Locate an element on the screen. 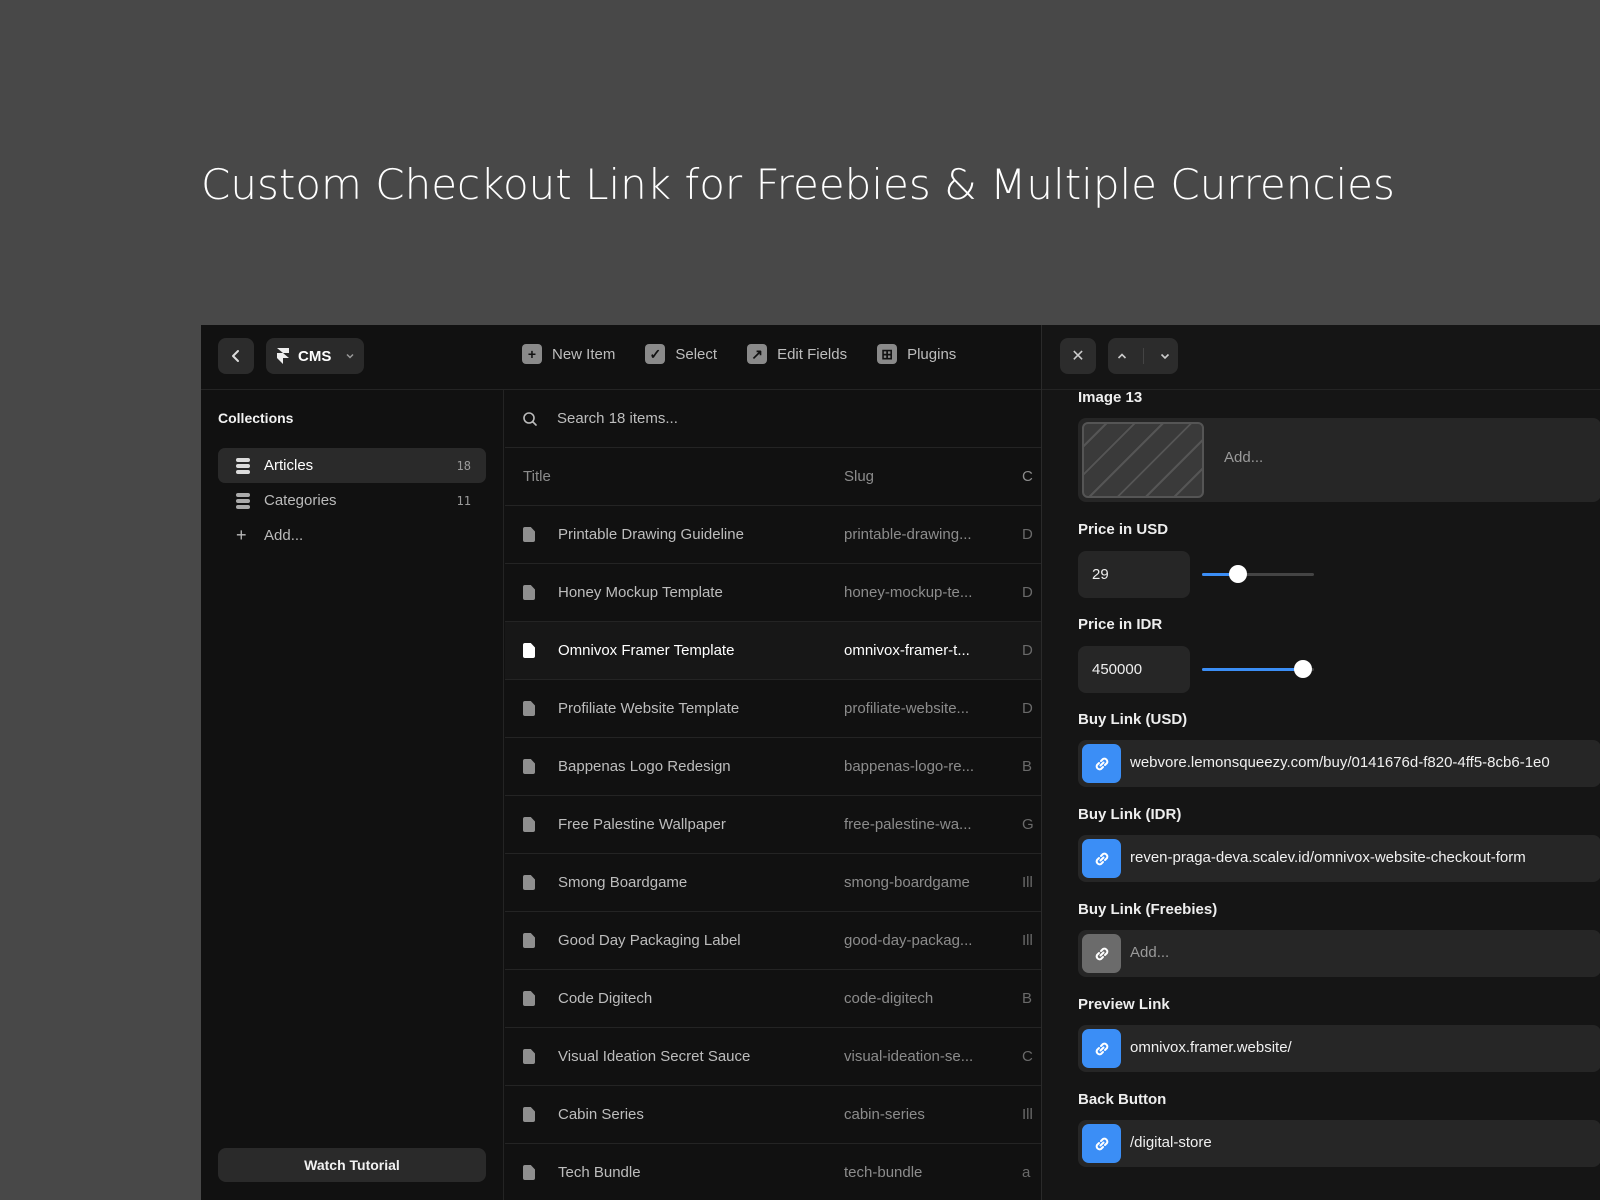 The image size is (1600, 1200). table-row: Cabin Series cabin-series Ill is located at coordinates (773, 1115).